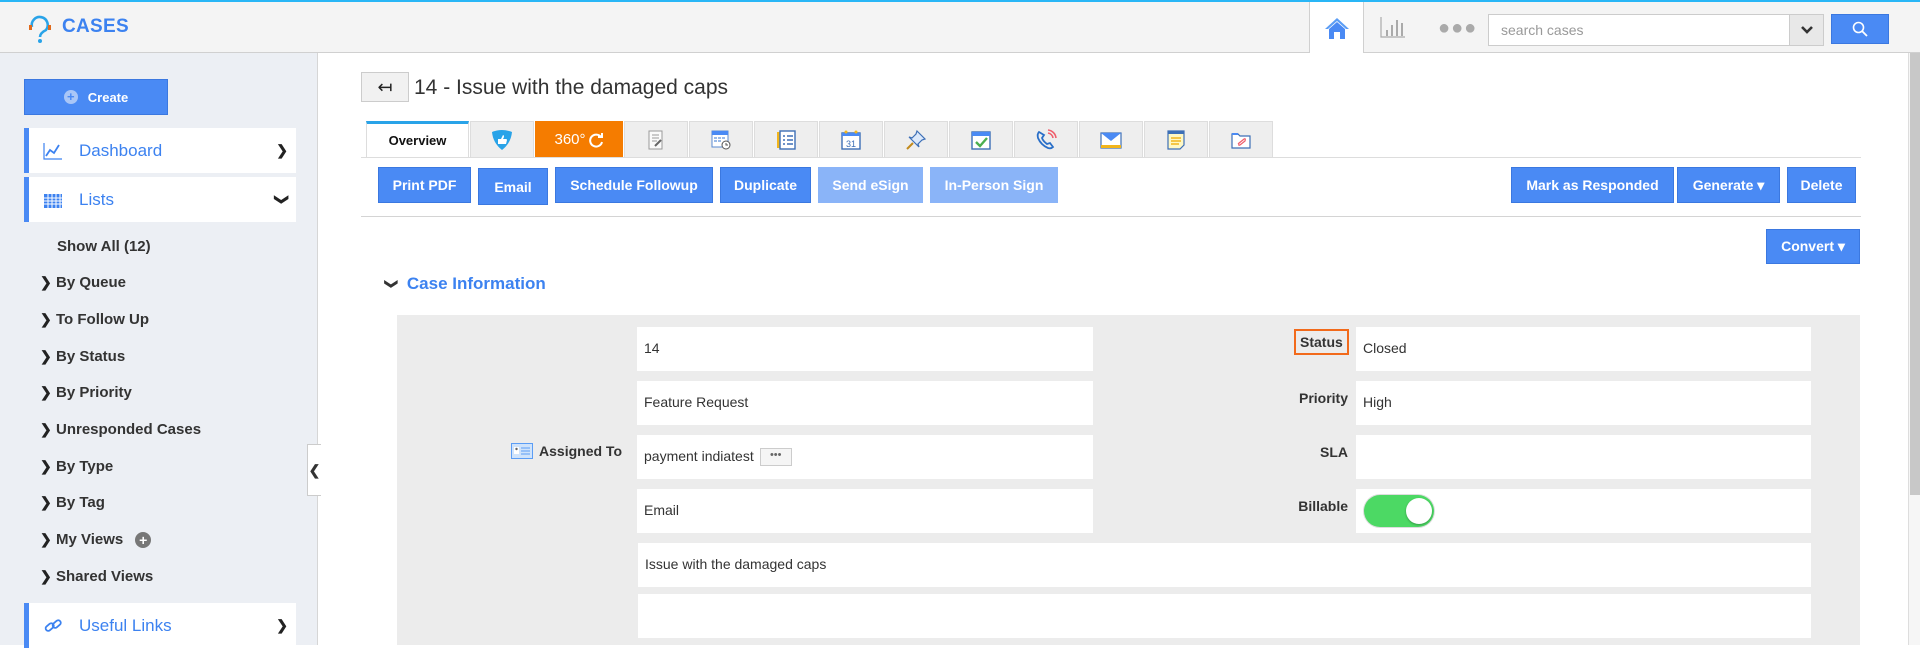 The image size is (1920, 648). I want to click on sidebar-item-dashboard: Dashboard ❯, so click(160, 150).